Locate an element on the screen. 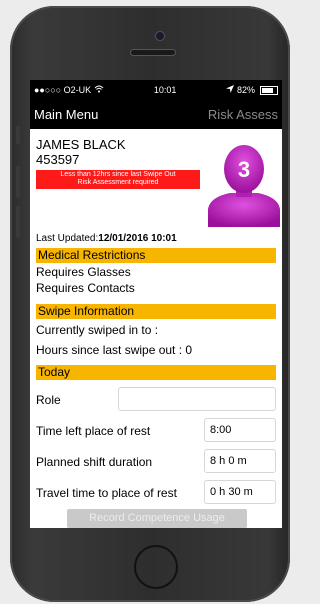 The image size is (320, 604). volume-down-button is located at coordinates (18, 222).